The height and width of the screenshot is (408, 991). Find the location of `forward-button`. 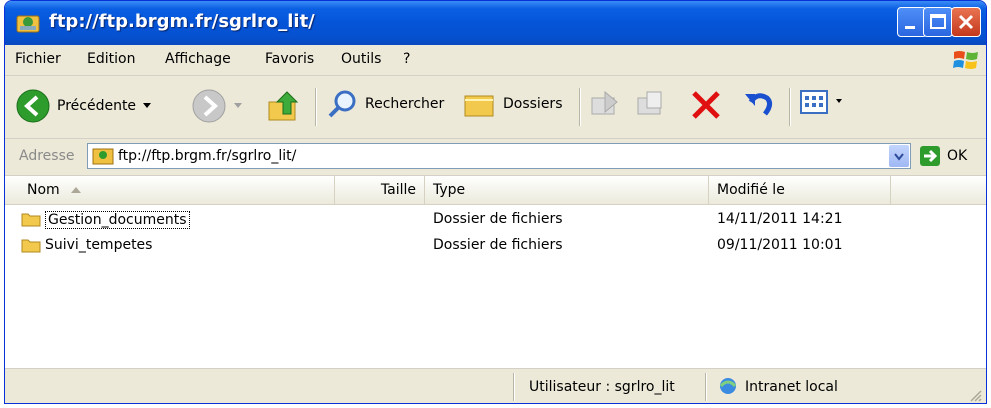

forward-button is located at coordinates (217, 106).